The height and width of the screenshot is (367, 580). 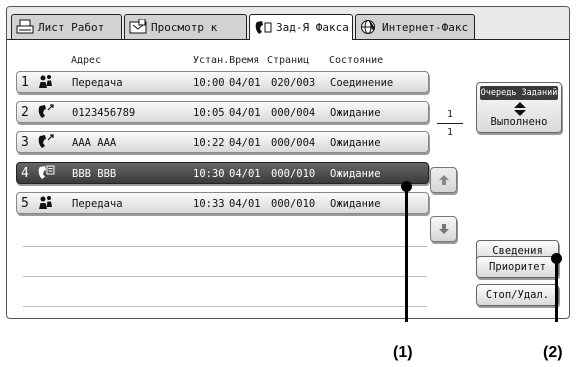 I want to click on completed-label: Выполнено, so click(x=519, y=122).